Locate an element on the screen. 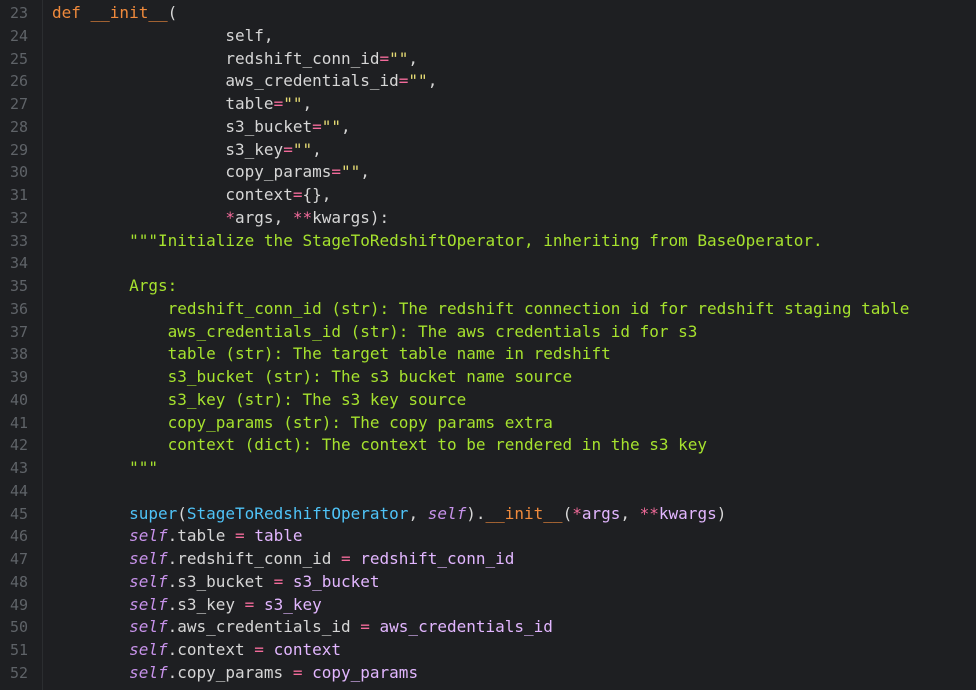 The width and height of the screenshot is (976, 690). line-number: 33 is located at coordinates (19, 240).